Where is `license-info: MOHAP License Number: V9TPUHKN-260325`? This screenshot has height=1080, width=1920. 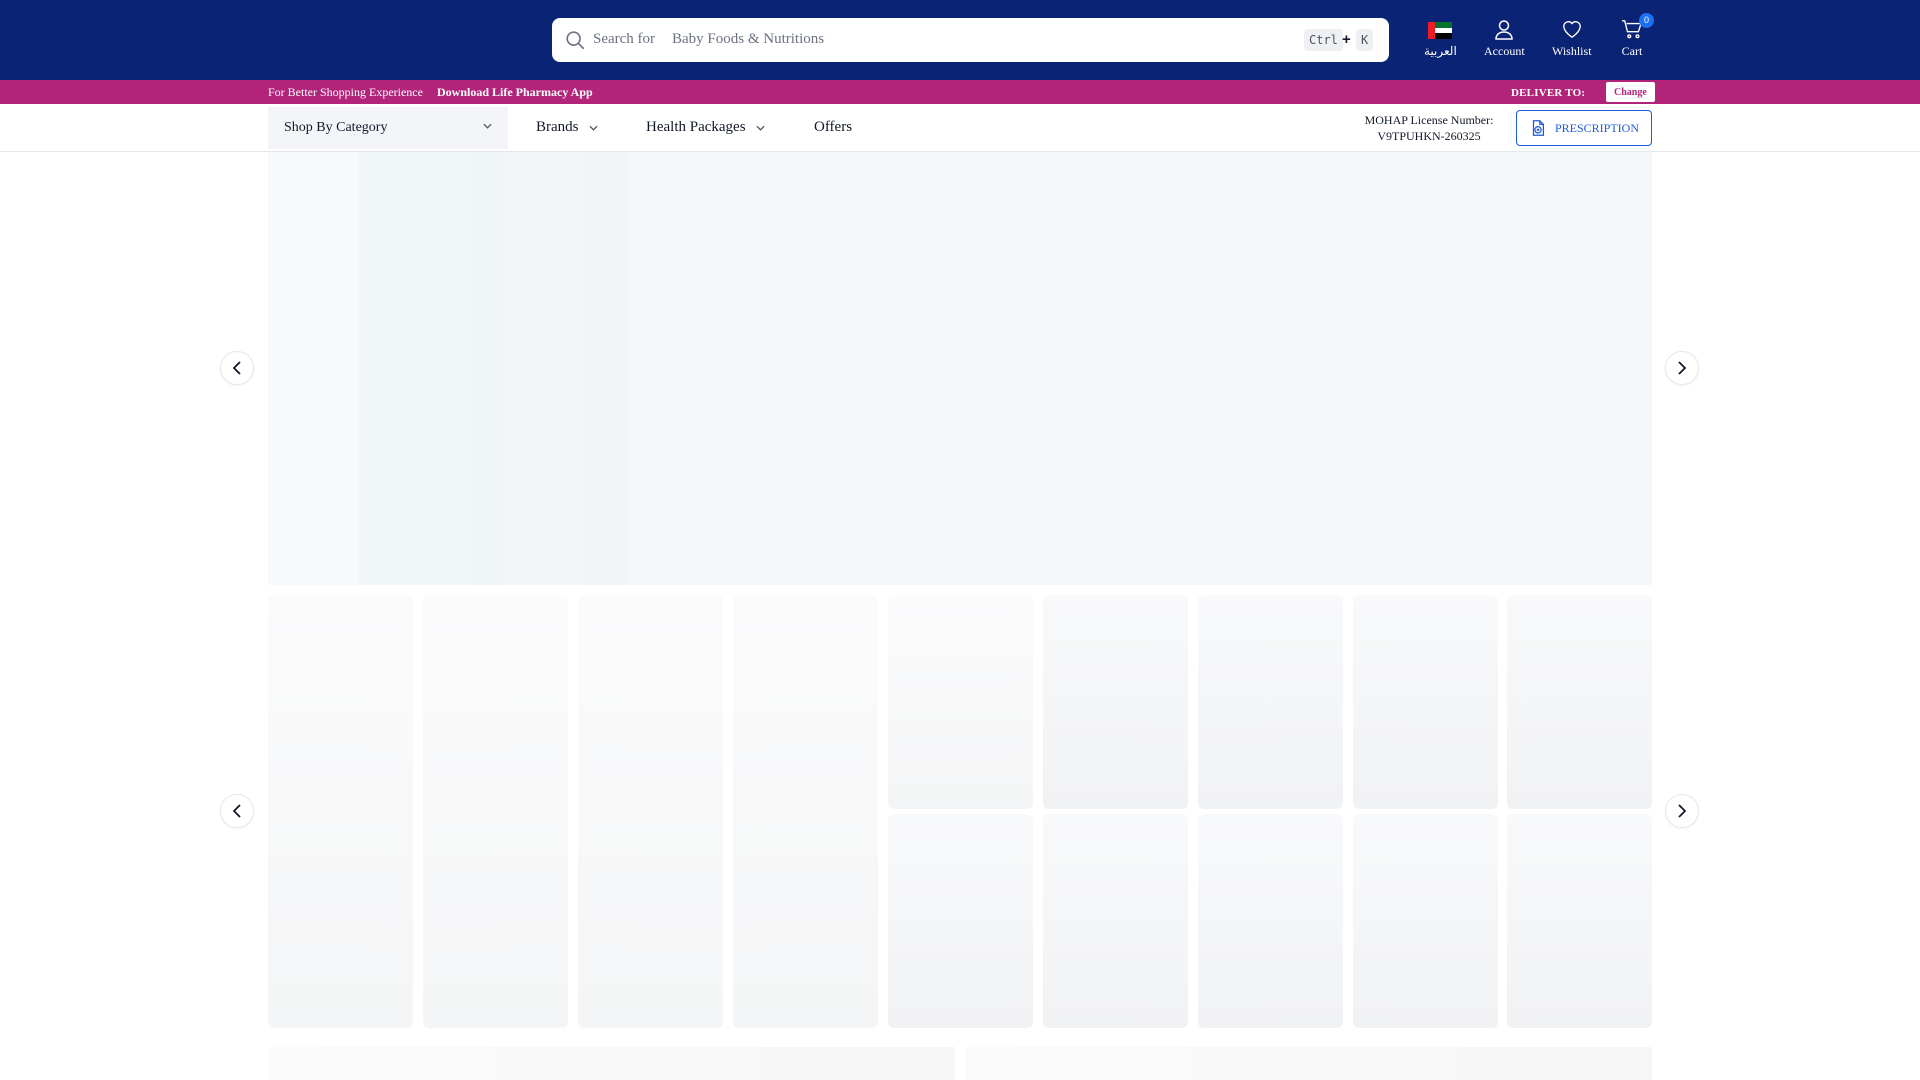
license-info: MOHAP License Number: V9TPUHKN-260325 is located at coordinates (1429, 128).